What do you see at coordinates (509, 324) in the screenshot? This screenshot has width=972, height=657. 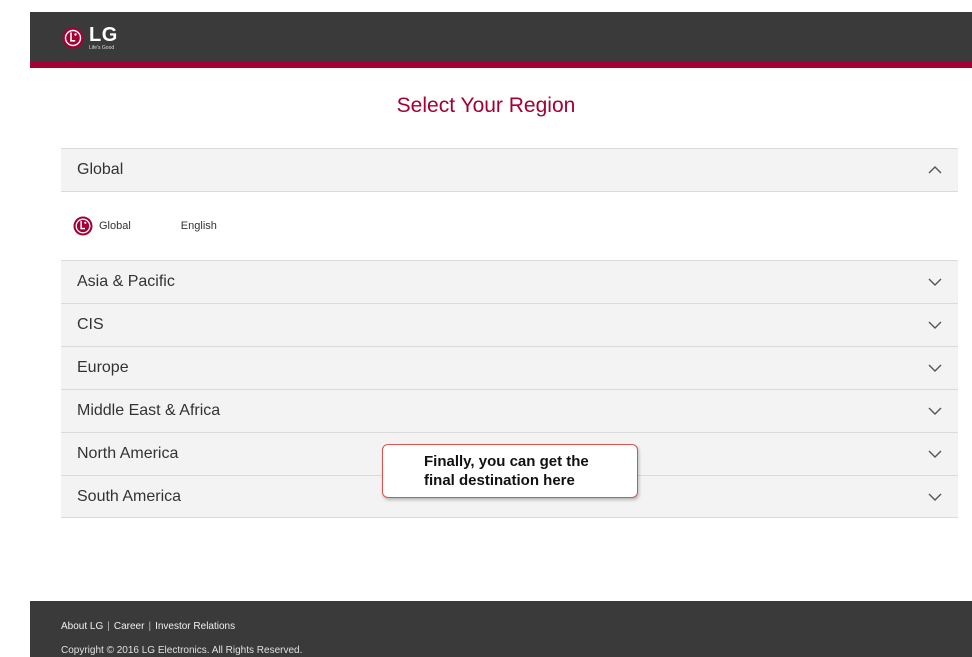 I see `region-cis: CIS` at bounding box center [509, 324].